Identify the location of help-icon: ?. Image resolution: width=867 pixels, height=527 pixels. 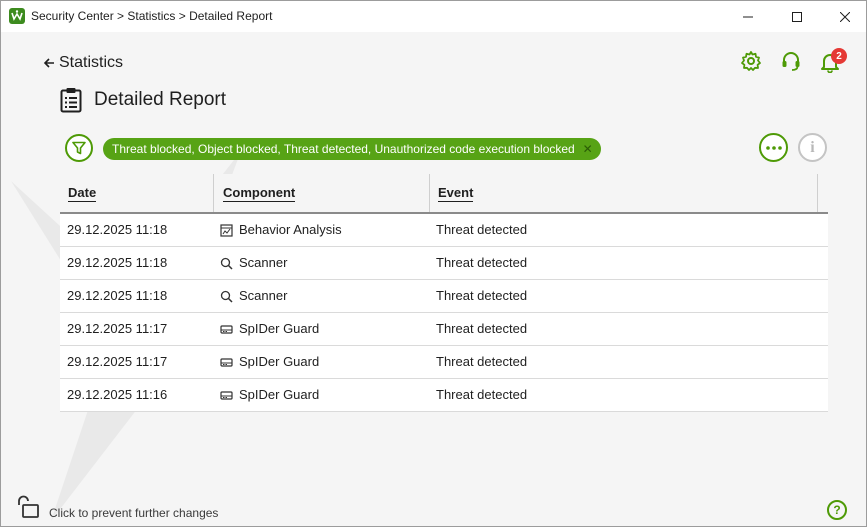
(837, 510).